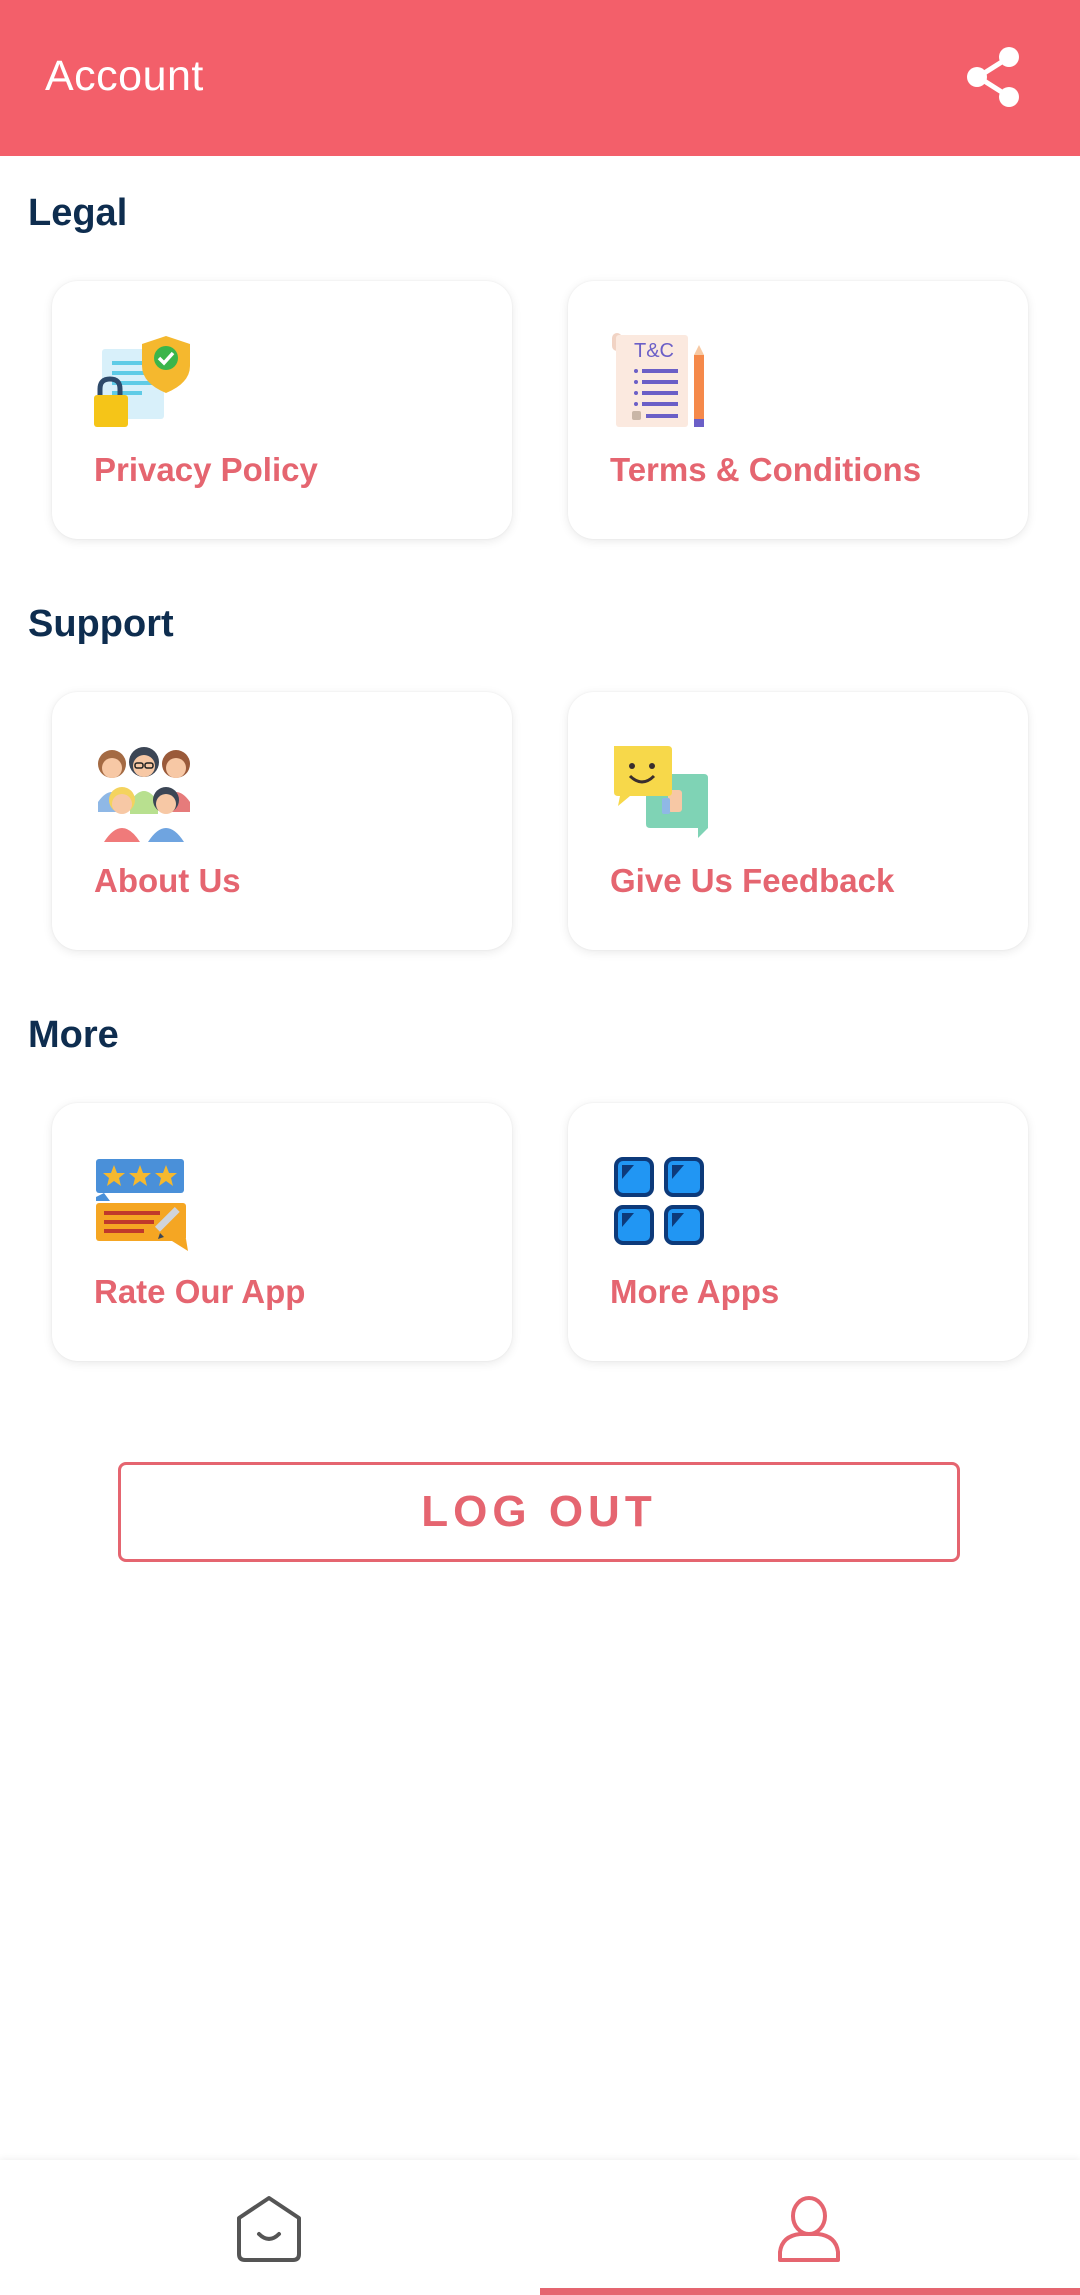 This screenshot has width=1080, height=2295. I want to click on rate-app-label: Rate Our App, so click(200, 1291).